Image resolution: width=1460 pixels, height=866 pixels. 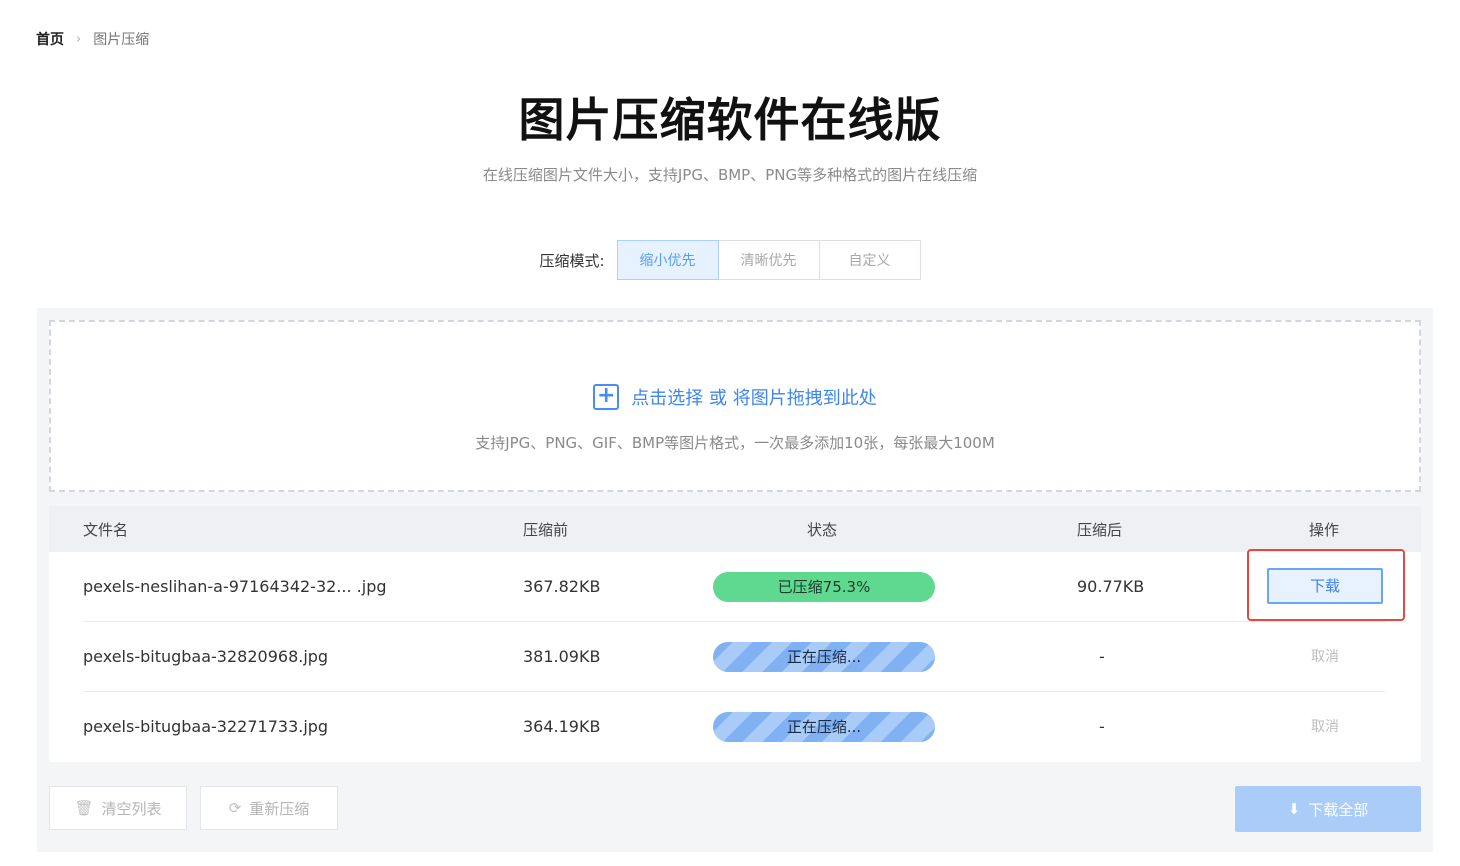 What do you see at coordinates (735, 529) in the screenshot?
I see `table-header: 文件名 压缩前 状态 压缩后 操作` at bounding box center [735, 529].